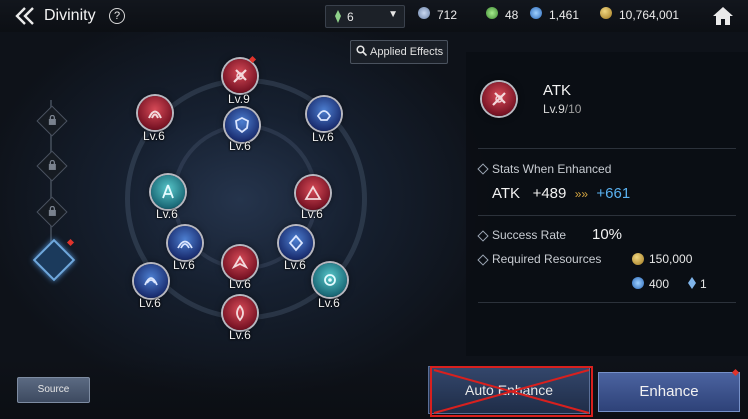 The height and width of the screenshot is (419, 748). I want to click on node-top, so click(240, 76).